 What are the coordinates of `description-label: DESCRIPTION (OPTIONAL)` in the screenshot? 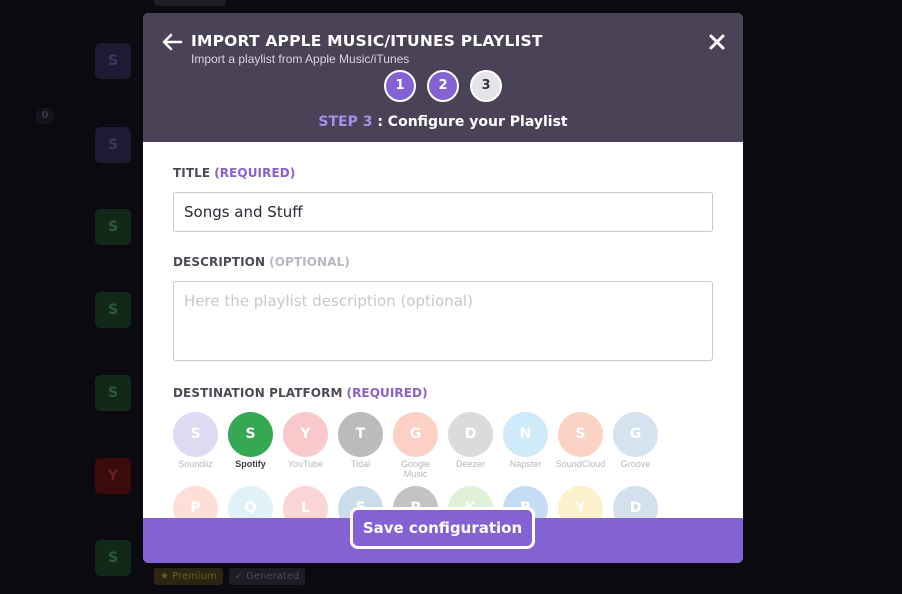 It's located at (261, 262).